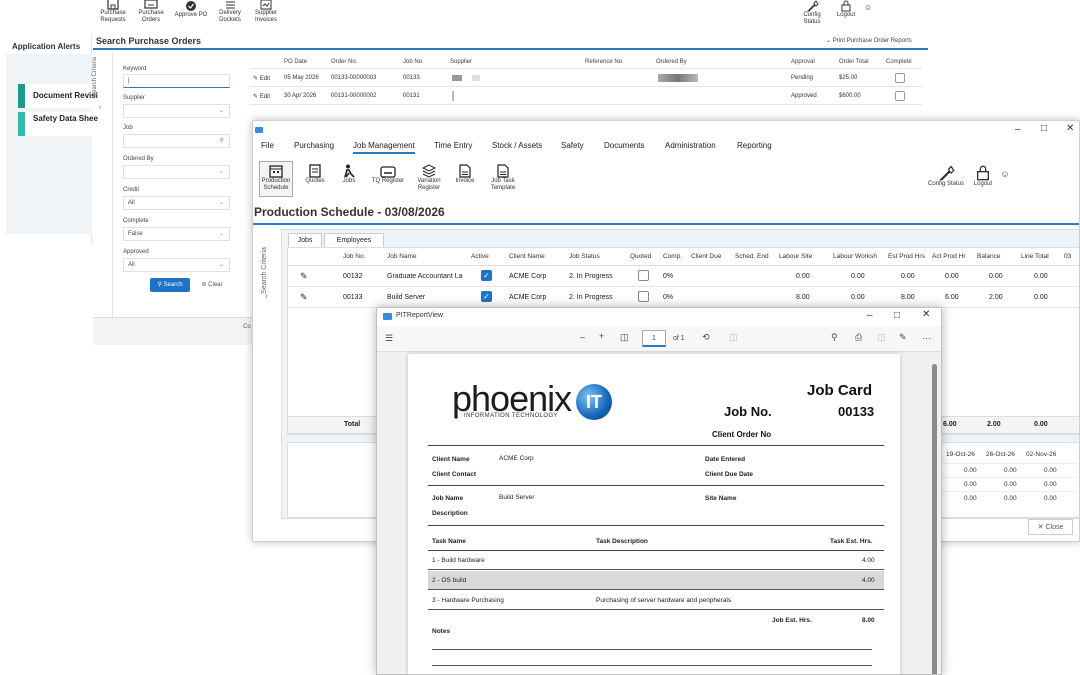  I want to click on menu-stock-assets: Stock / Assets, so click(517, 145).